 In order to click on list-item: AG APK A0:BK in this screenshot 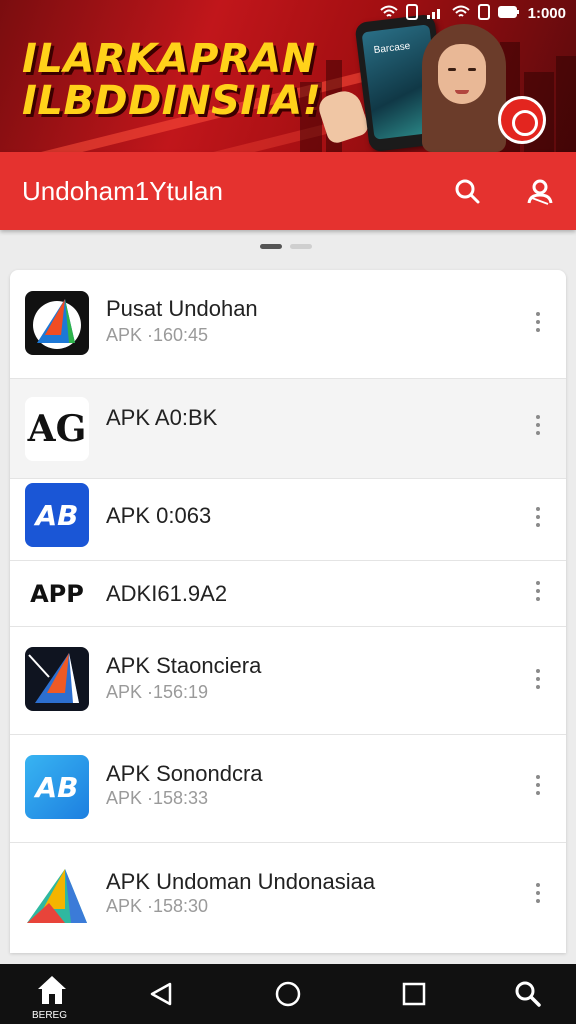, I will do `click(288, 429)`.